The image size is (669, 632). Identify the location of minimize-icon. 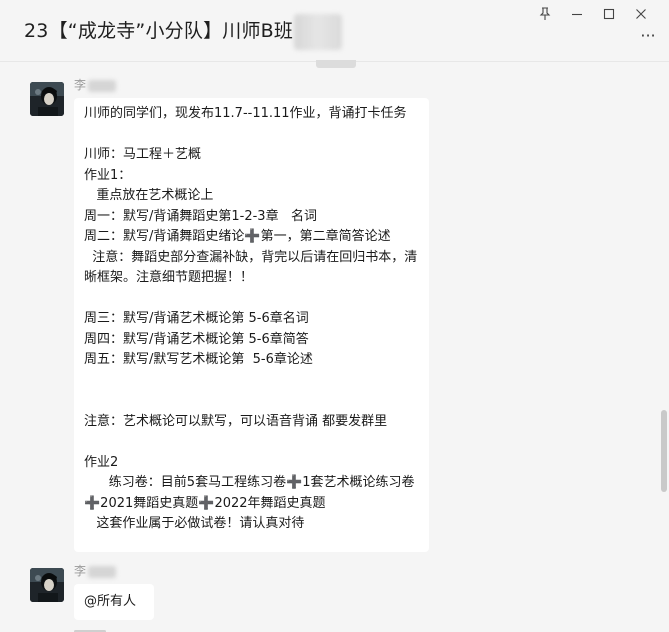
(577, 14).